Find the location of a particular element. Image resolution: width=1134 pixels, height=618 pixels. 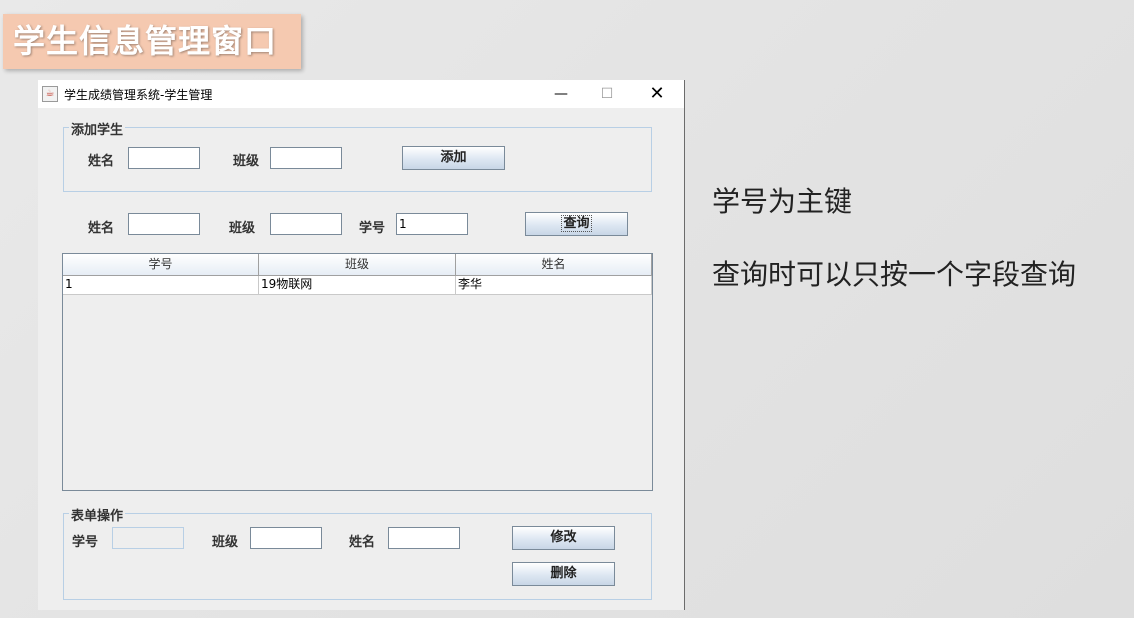

add-class-input is located at coordinates (306, 158).